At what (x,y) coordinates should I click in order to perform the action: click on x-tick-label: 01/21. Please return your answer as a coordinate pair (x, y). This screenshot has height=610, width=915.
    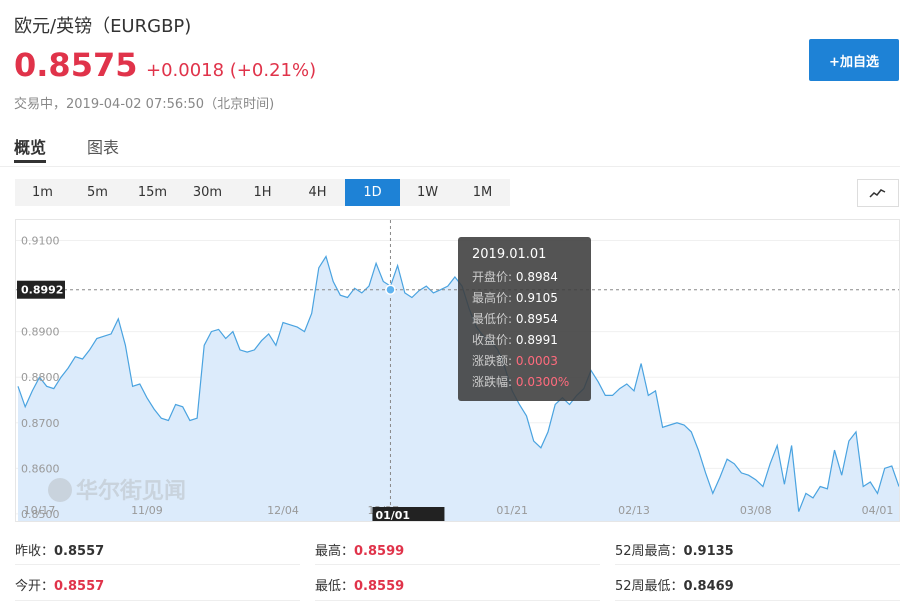
    Looking at the image, I should click on (512, 510).